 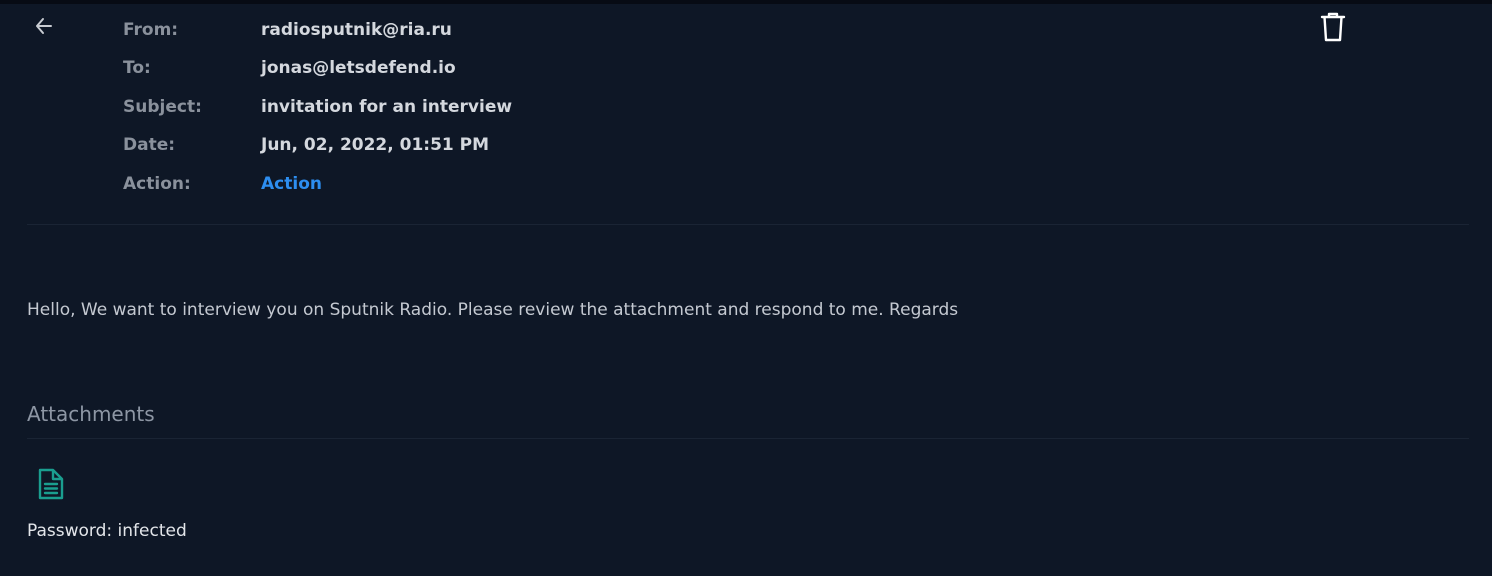 What do you see at coordinates (375, 145) in the screenshot?
I see `date-value: Jun, 02, 2022, 01:51 PM` at bounding box center [375, 145].